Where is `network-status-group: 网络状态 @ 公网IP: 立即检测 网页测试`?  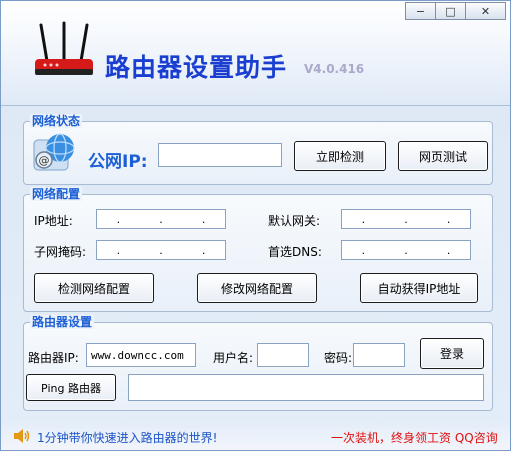 network-status-group: 网络状态 @ 公网IP: 立即检测 网页测试 is located at coordinates (258, 149).